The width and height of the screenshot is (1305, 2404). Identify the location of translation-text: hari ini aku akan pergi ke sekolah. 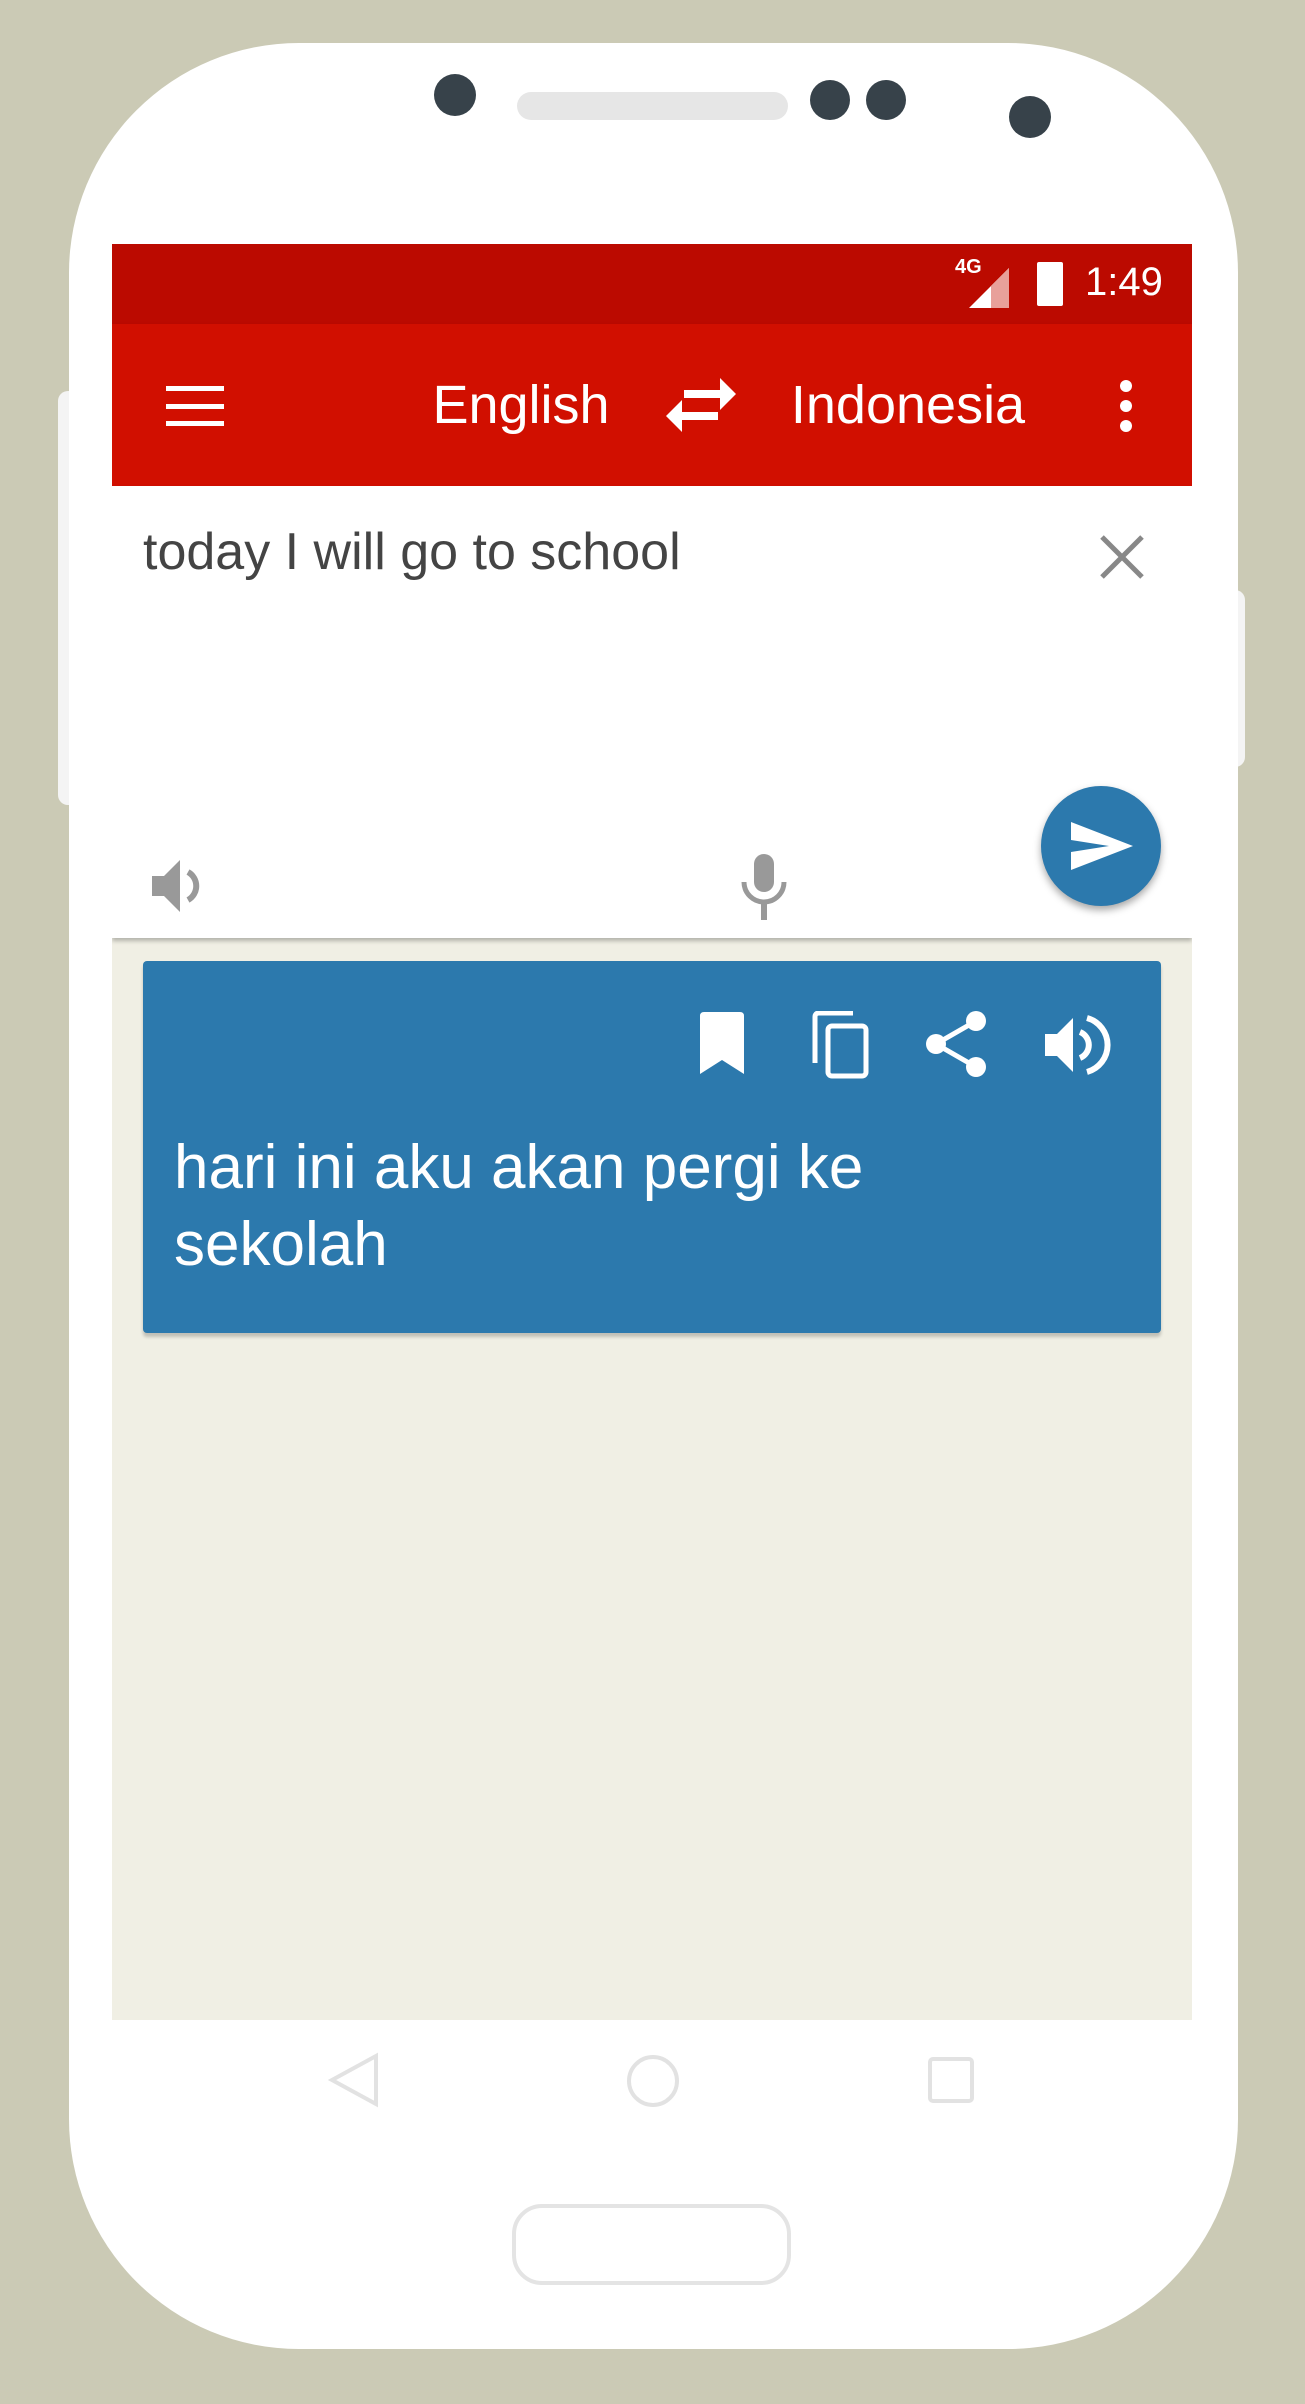
(519, 1206).